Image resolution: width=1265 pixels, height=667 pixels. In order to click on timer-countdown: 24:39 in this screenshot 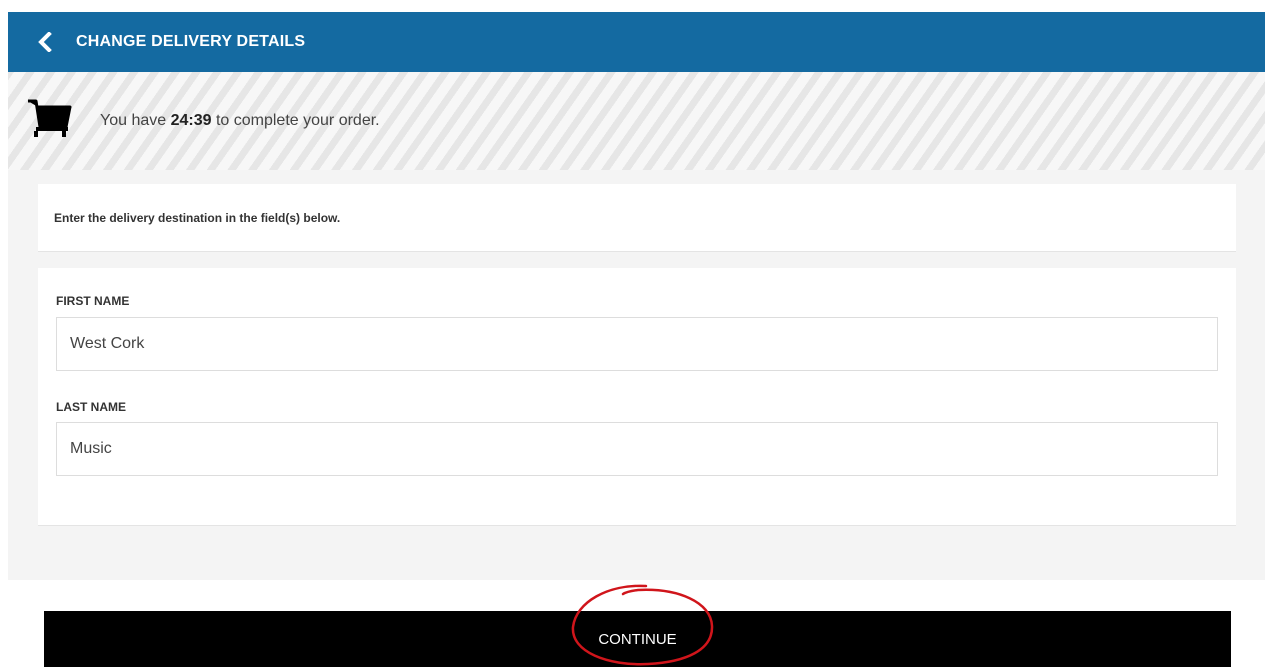, I will do `click(191, 120)`.